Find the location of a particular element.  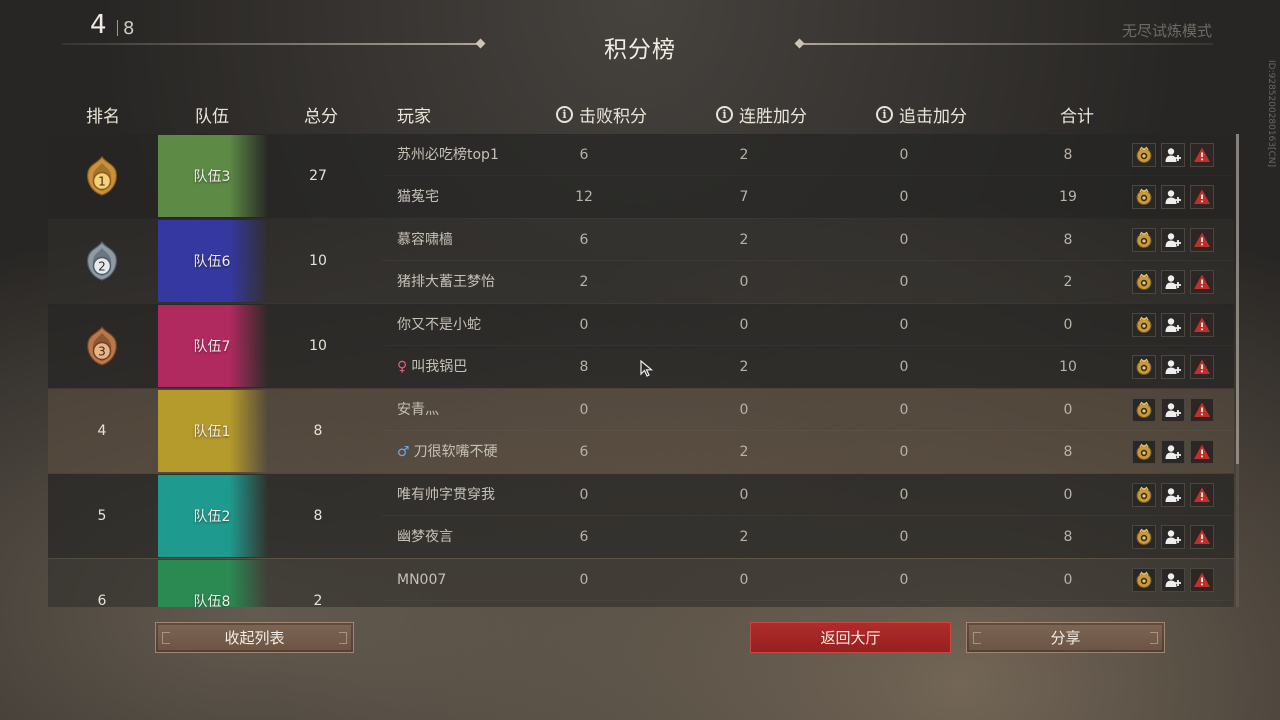

column-header-player: 玩家 is located at coordinates (414, 117).